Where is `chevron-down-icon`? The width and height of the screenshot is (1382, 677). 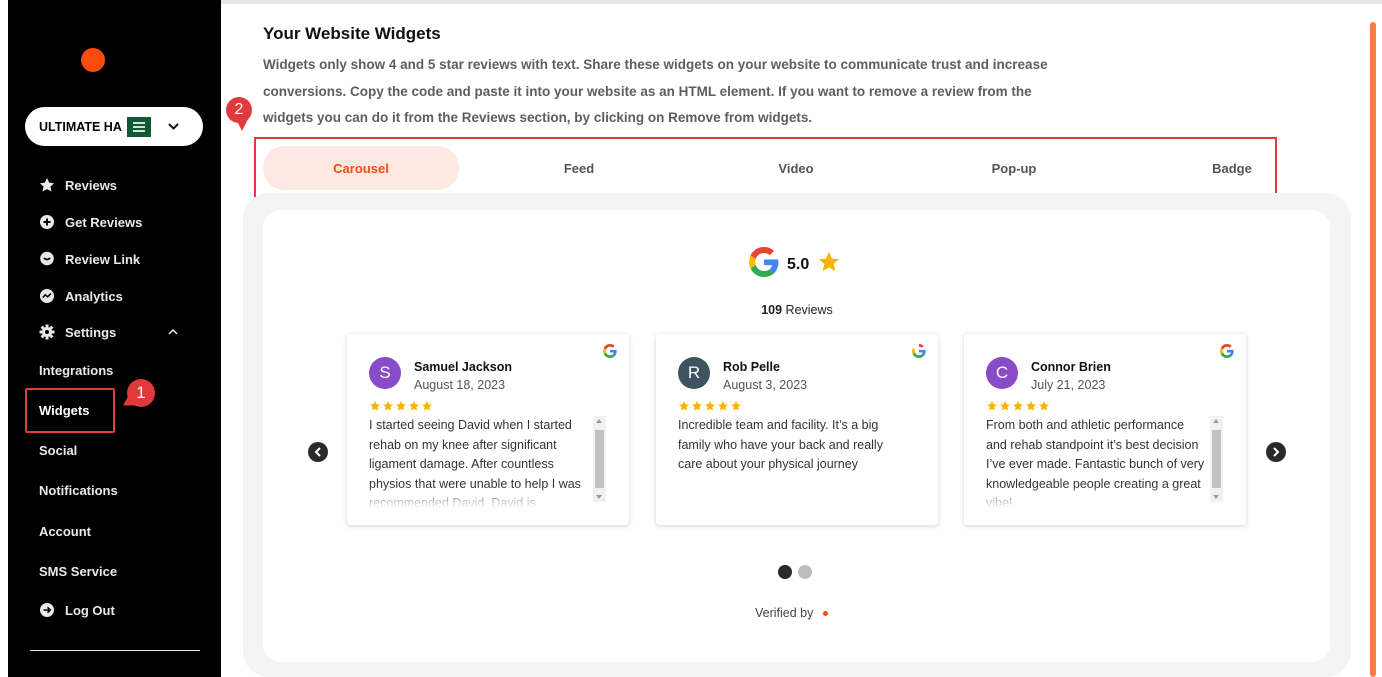
chevron-down-icon is located at coordinates (173, 127).